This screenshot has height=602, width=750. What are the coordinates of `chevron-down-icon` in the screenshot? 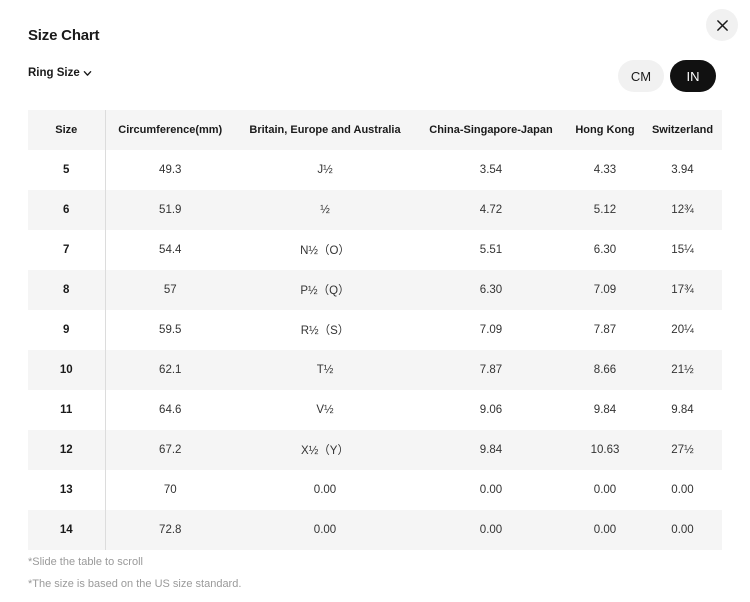 It's located at (87, 73).